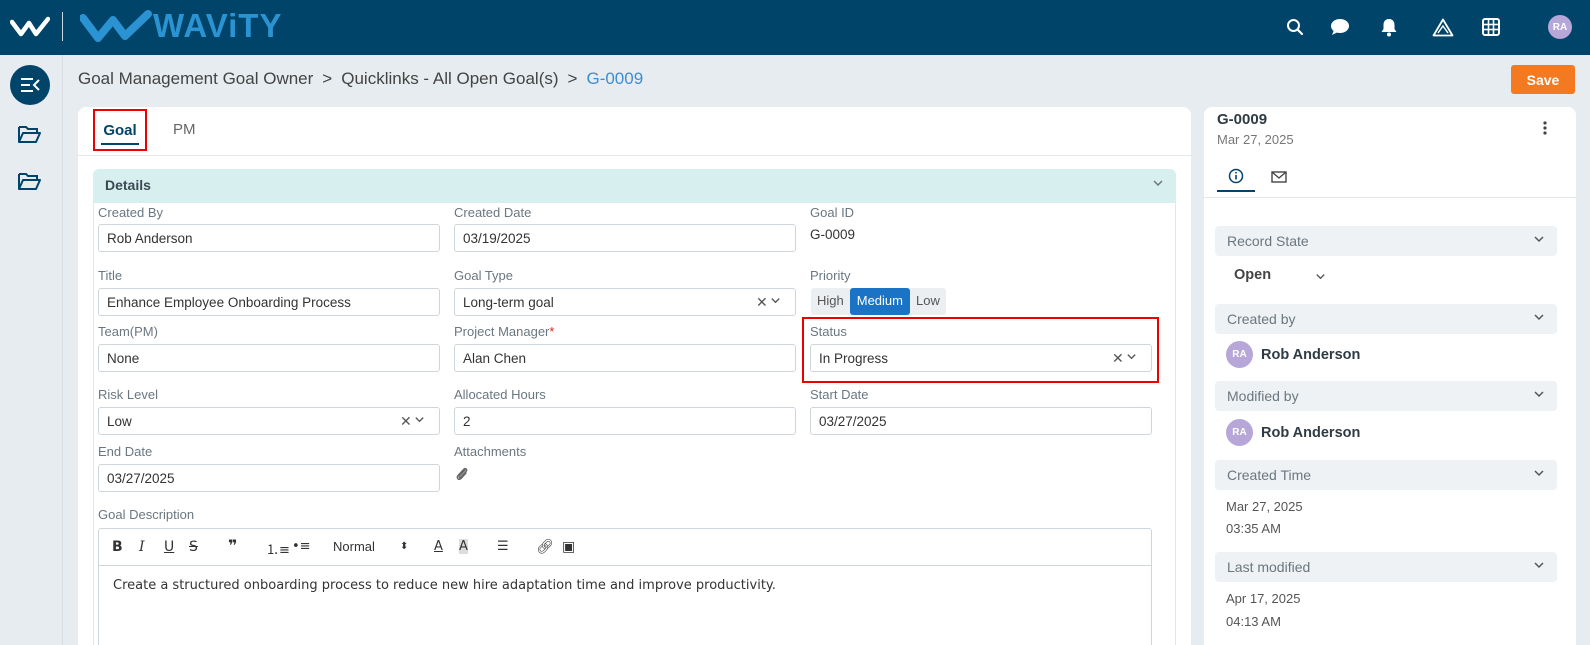 The width and height of the screenshot is (1590, 645). What do you see at coordinates (1386, 567) in the screenshot?
I see `last-modified-section-header: Last modified` at bounding box center [1386, 567].